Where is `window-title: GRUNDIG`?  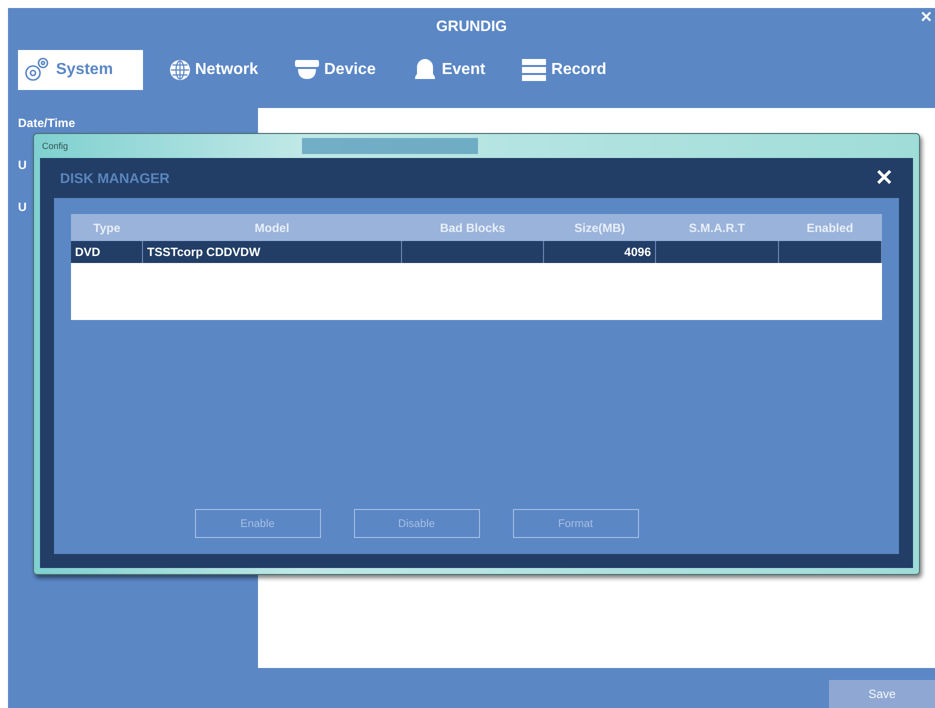
window-title: GRUNDIG is located at coordinates (471, 26).